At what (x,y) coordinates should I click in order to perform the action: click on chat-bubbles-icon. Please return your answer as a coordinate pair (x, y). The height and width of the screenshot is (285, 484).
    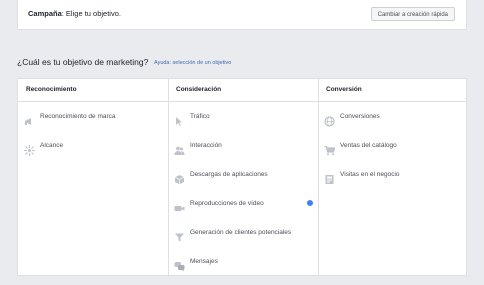
    Looking at the image, I should click on (179, 264).